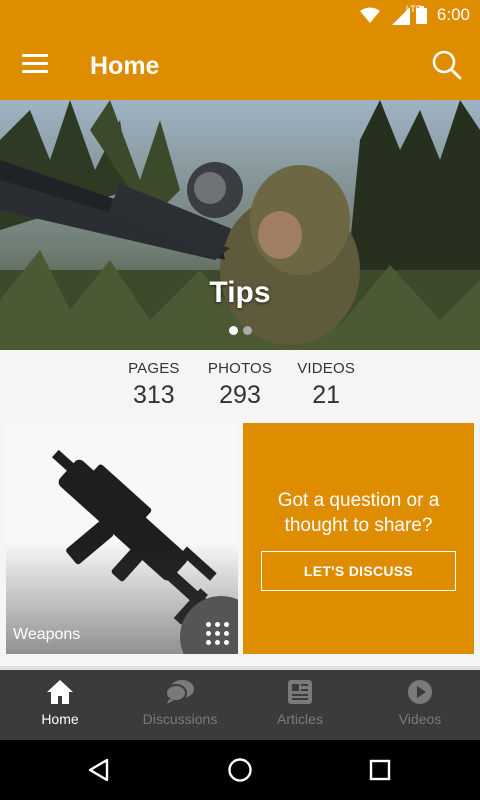  I want to click on menu-icon, so click(35, 66).